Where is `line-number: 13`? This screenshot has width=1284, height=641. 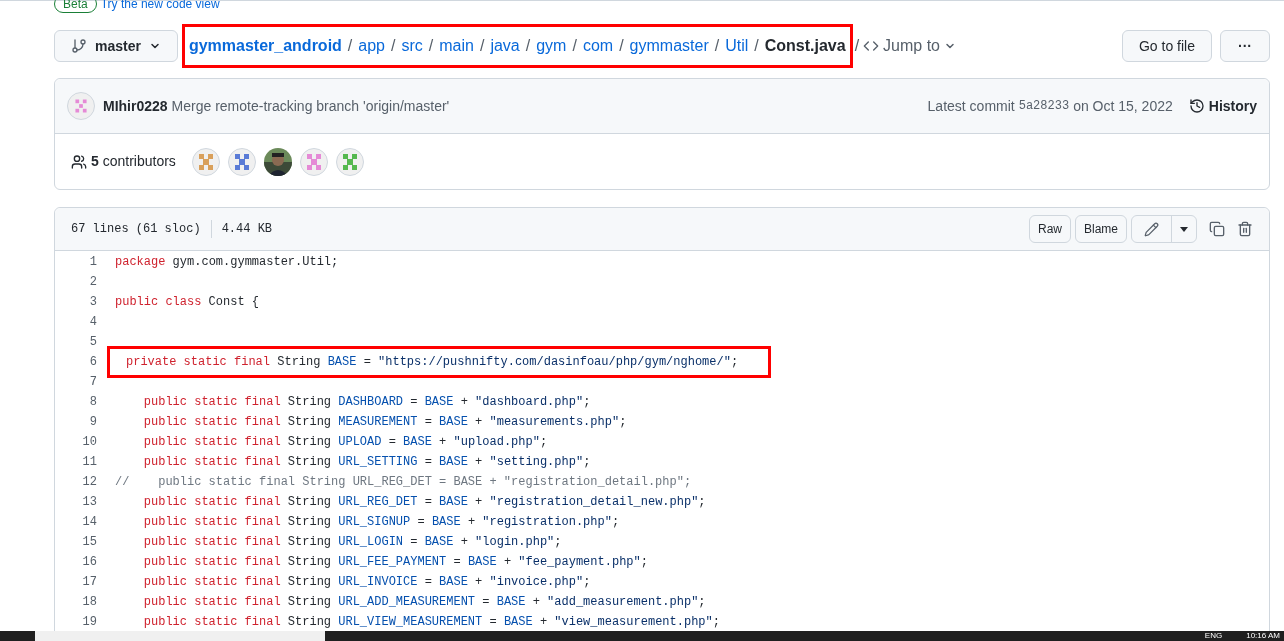
line-number: 13 is located at coordinates (76, 502).